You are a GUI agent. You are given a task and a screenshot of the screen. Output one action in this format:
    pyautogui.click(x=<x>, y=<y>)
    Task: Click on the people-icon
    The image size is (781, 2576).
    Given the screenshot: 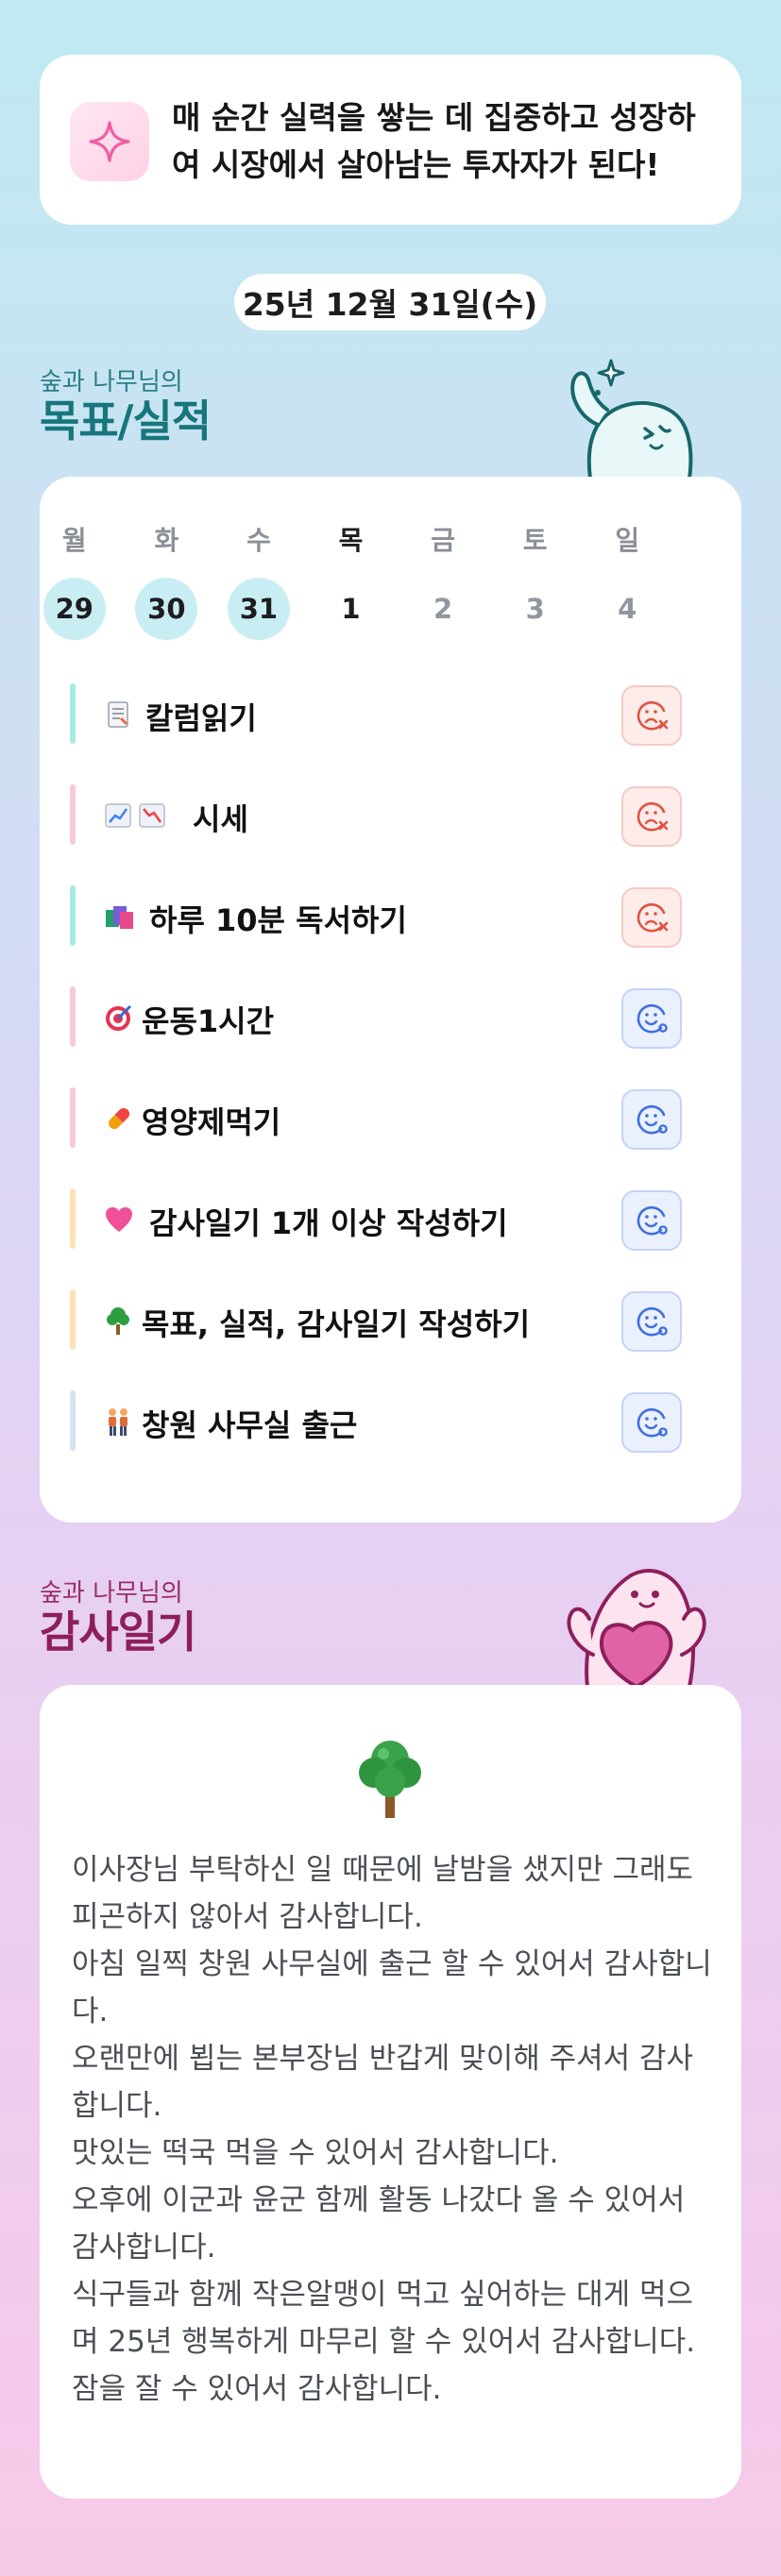 What is the action you would take?
    pyautogui.click(x=118, y=1421)
    